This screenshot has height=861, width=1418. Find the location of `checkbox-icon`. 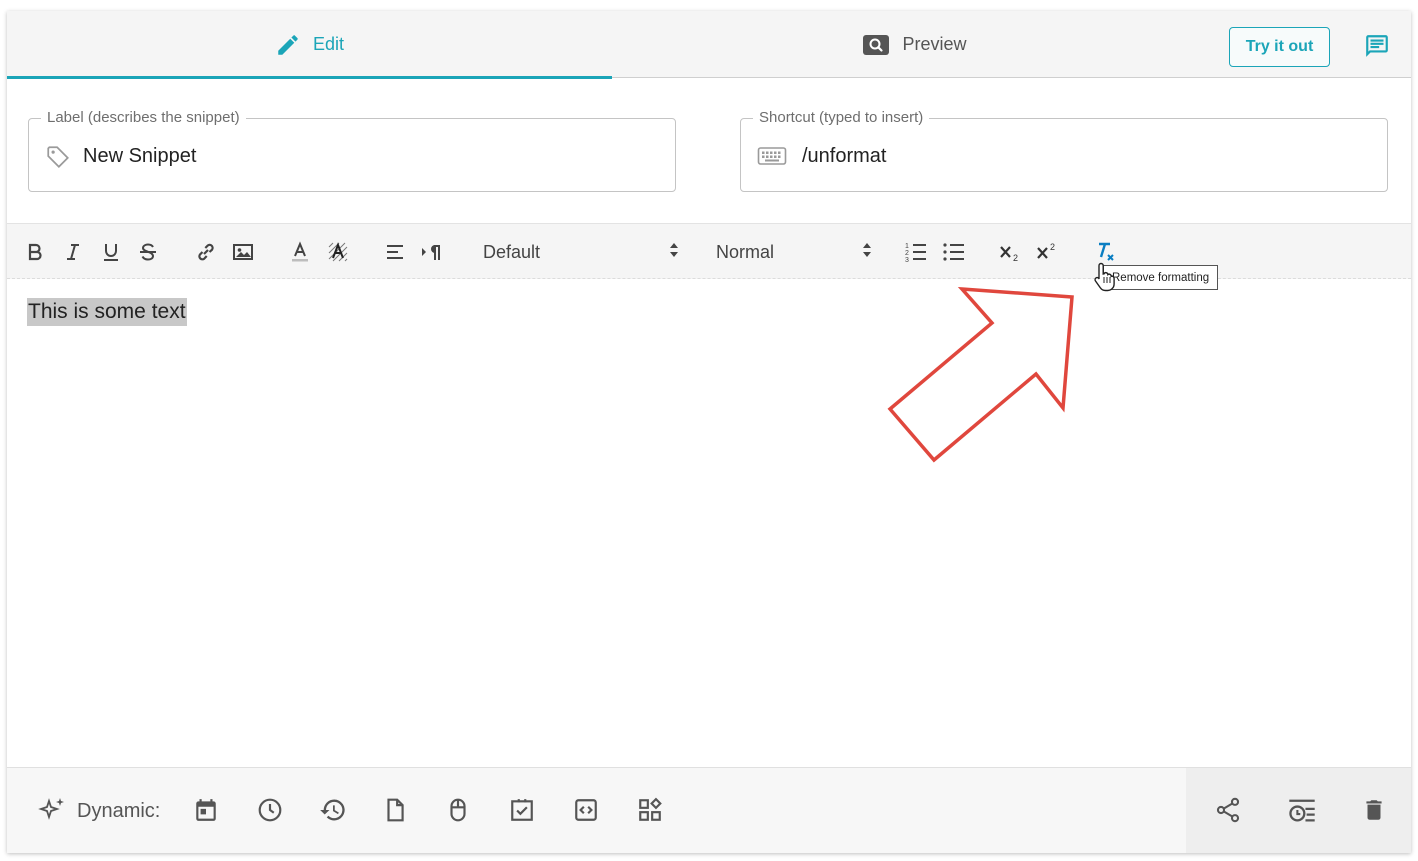

checkbox-icon is located at coordinates (522, 810).